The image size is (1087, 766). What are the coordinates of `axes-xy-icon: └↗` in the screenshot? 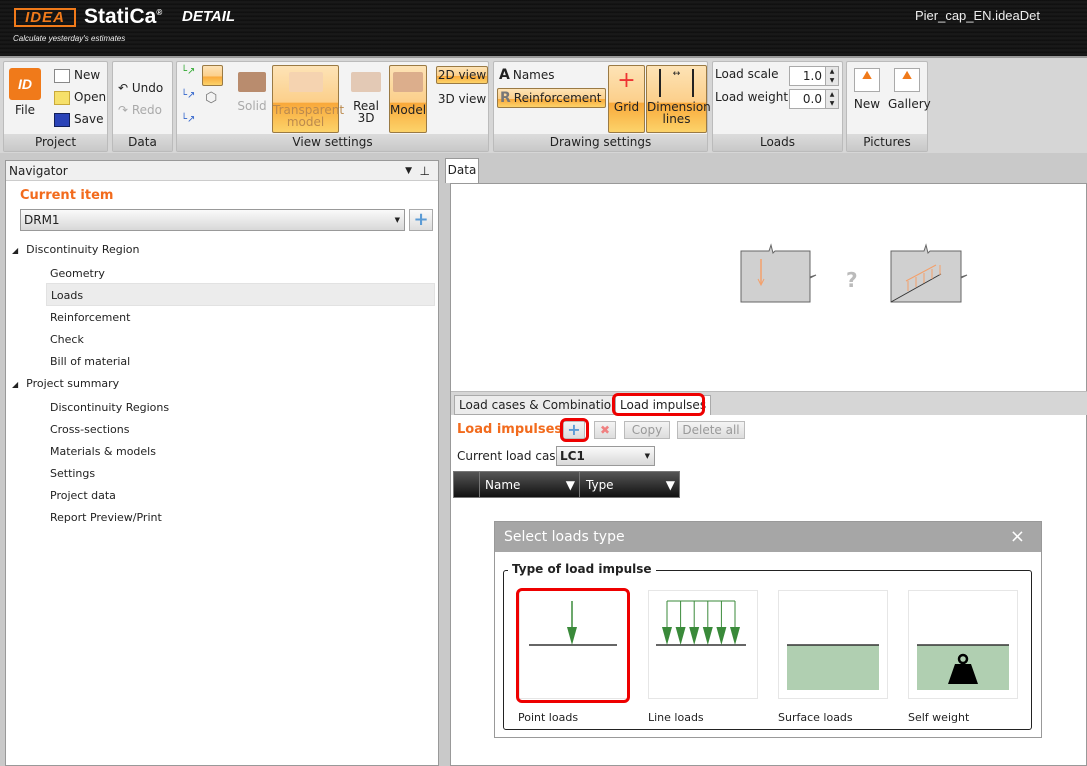 It's located at (188, 71).